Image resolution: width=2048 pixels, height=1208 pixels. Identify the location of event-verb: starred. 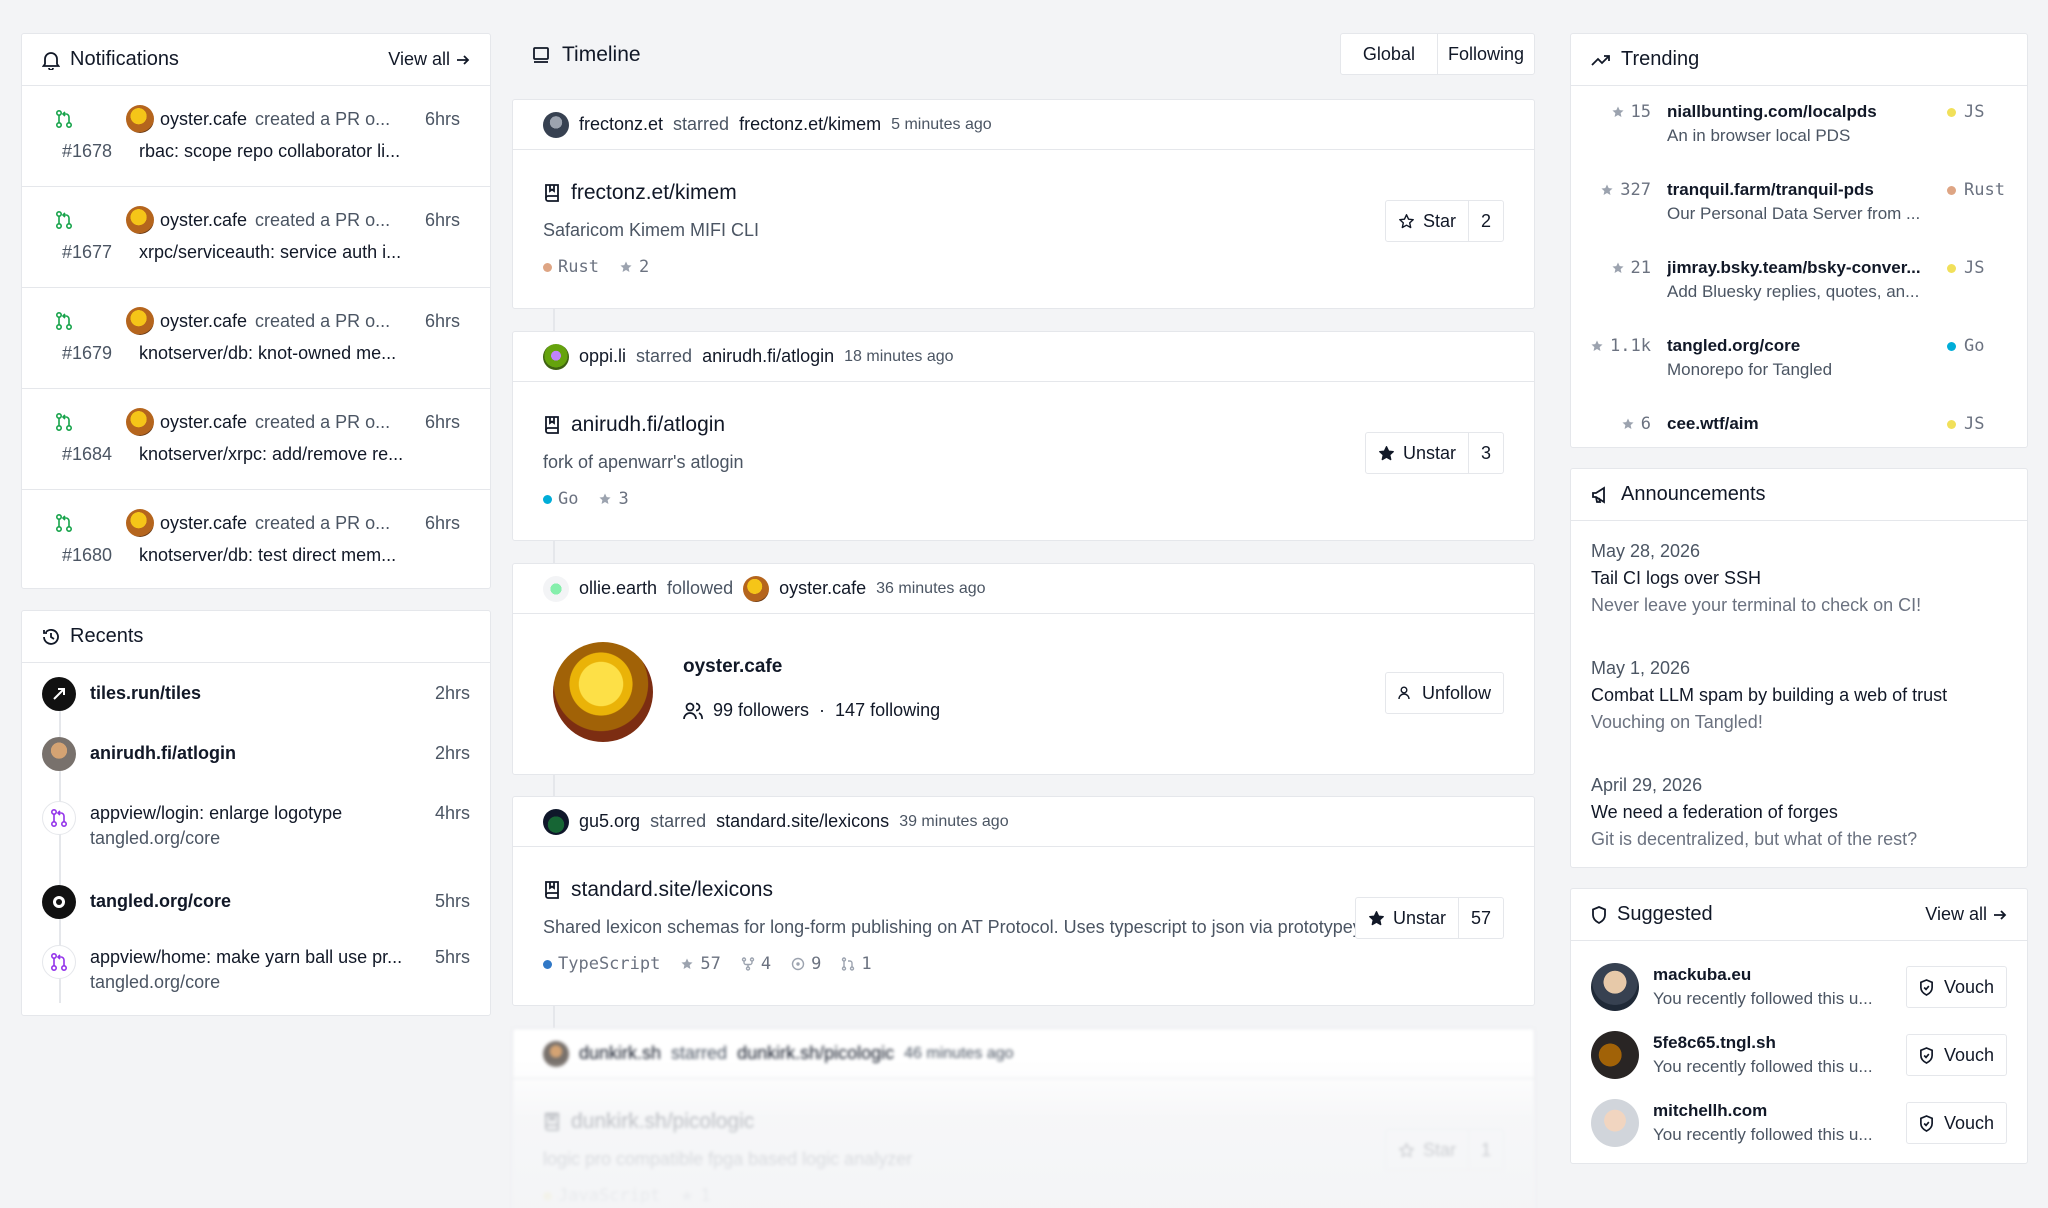
(678, 821).